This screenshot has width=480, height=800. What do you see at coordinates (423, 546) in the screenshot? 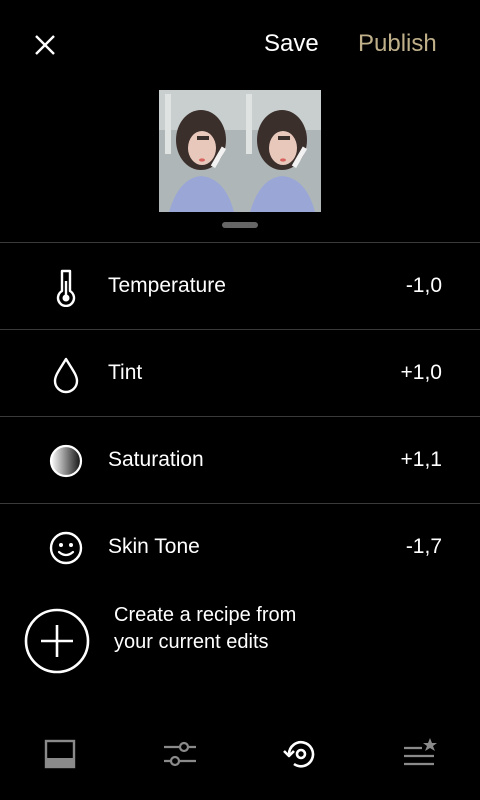
I see `adjustment-value: -1,7` at bounding box center [423, 546].